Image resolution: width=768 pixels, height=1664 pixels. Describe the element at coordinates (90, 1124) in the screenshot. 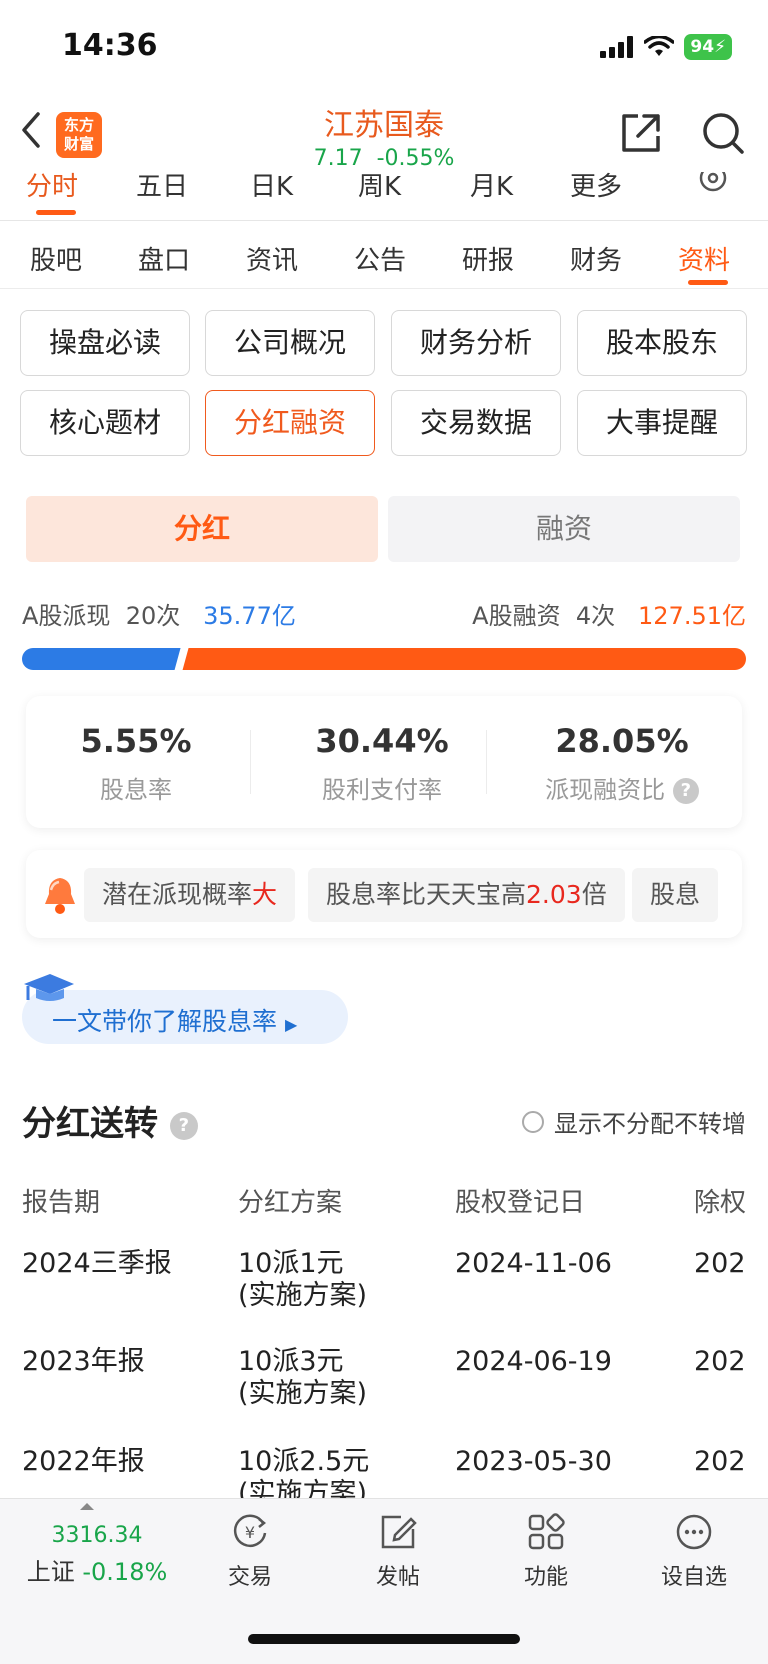

I see `section-title-text: 分红送转` at that location.